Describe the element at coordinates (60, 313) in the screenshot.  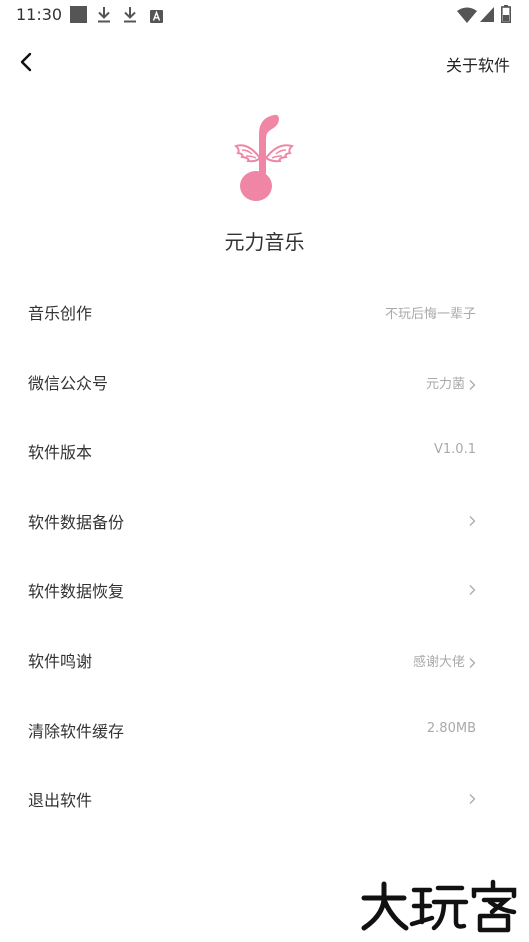
I see `row-label: 音乐创作` at that location.